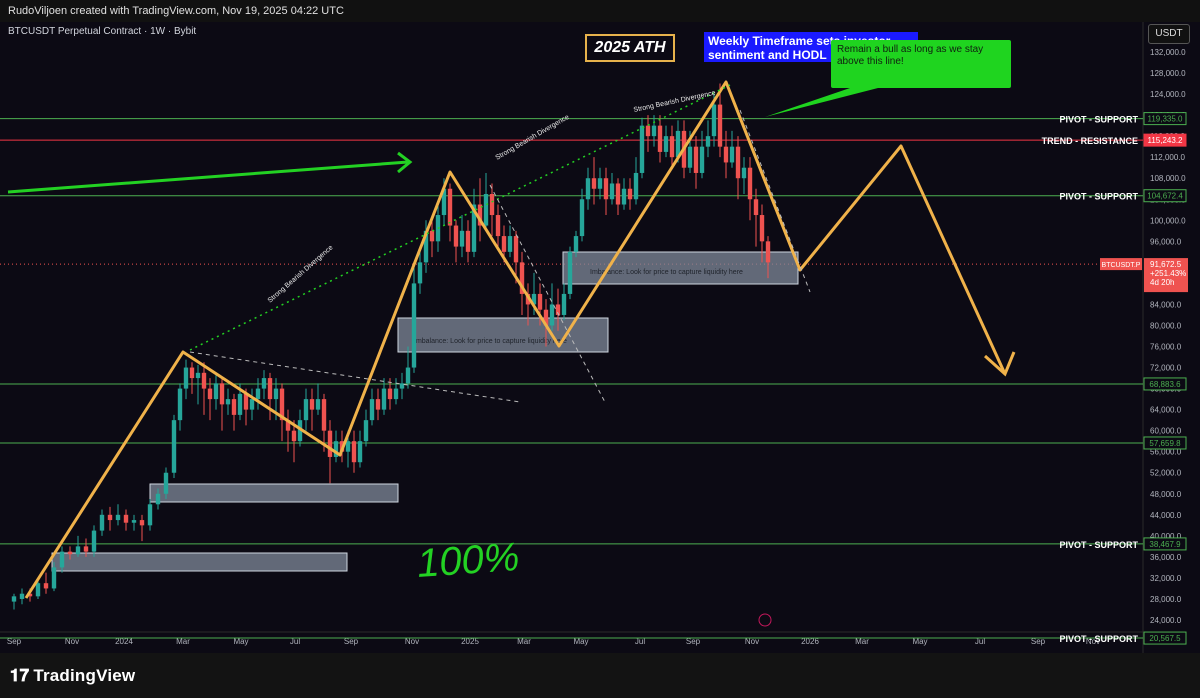 This screenshot has width=1200, height=698. Describe the element at coordinates (20, 675) in the screenshot. I see `tradingview-mark-icon: 𝟏𝟕` at that location.